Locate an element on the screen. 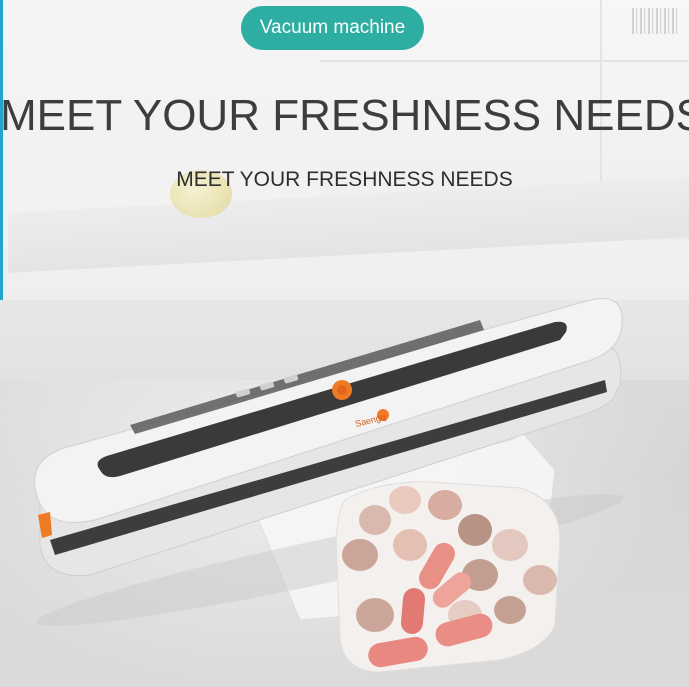 This screenshot has width=689, height=687. category-badge-label: Vacuum machine is located at coordinates (332, 27).